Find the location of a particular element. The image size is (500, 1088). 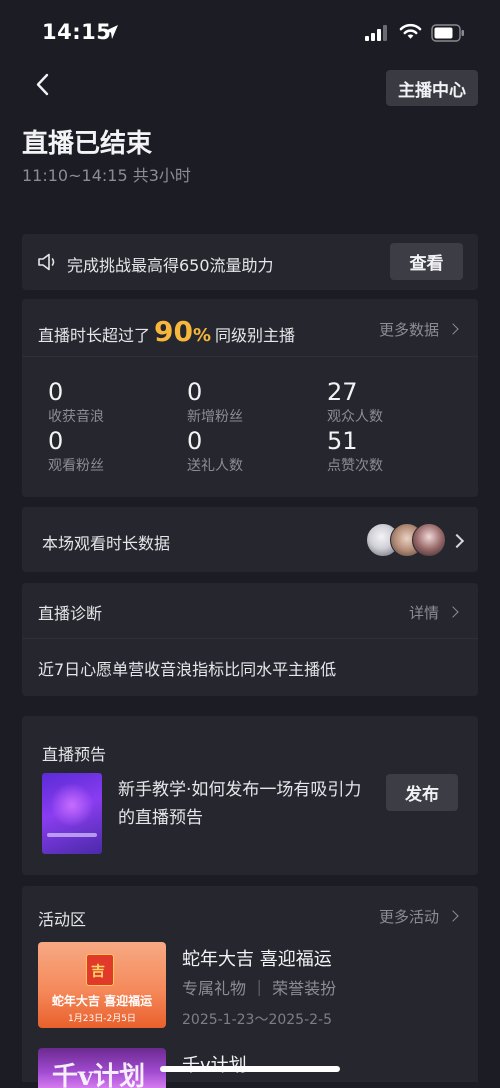

diagnosis-card: 直播诊断 详情 近7日心愿单营收音浪指标比同水平主播低 is located at coordinates (250, 639).